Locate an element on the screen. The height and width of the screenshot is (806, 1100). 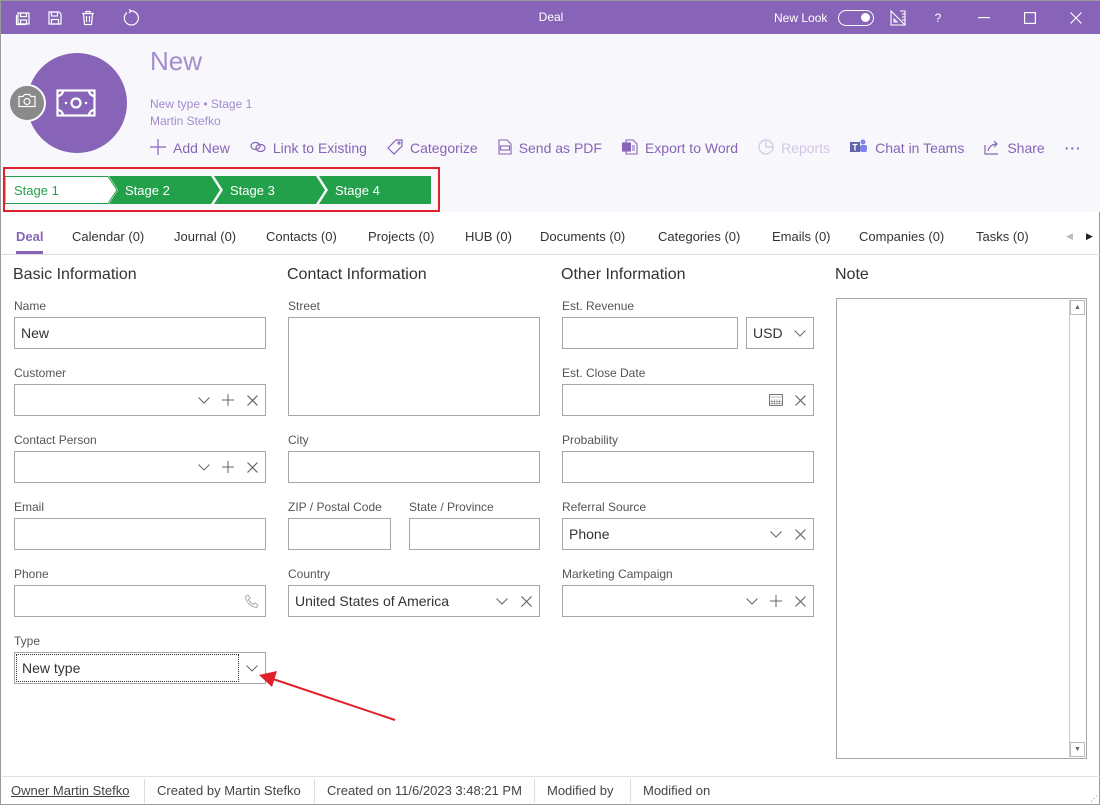
more-options-button: ··· is located at coordinates (1073, 148).